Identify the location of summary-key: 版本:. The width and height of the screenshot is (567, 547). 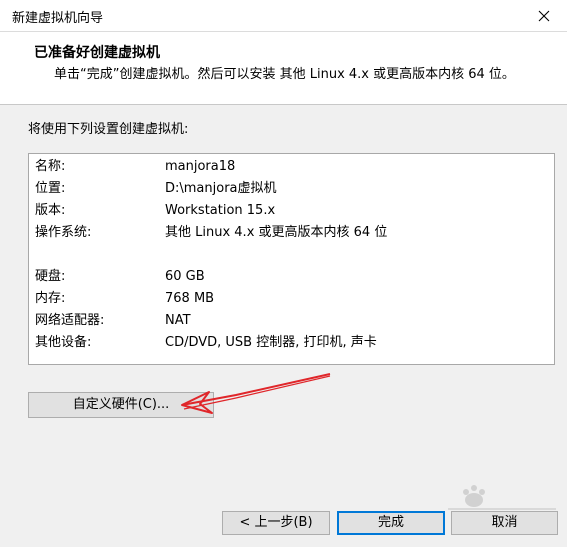
(50, 210).